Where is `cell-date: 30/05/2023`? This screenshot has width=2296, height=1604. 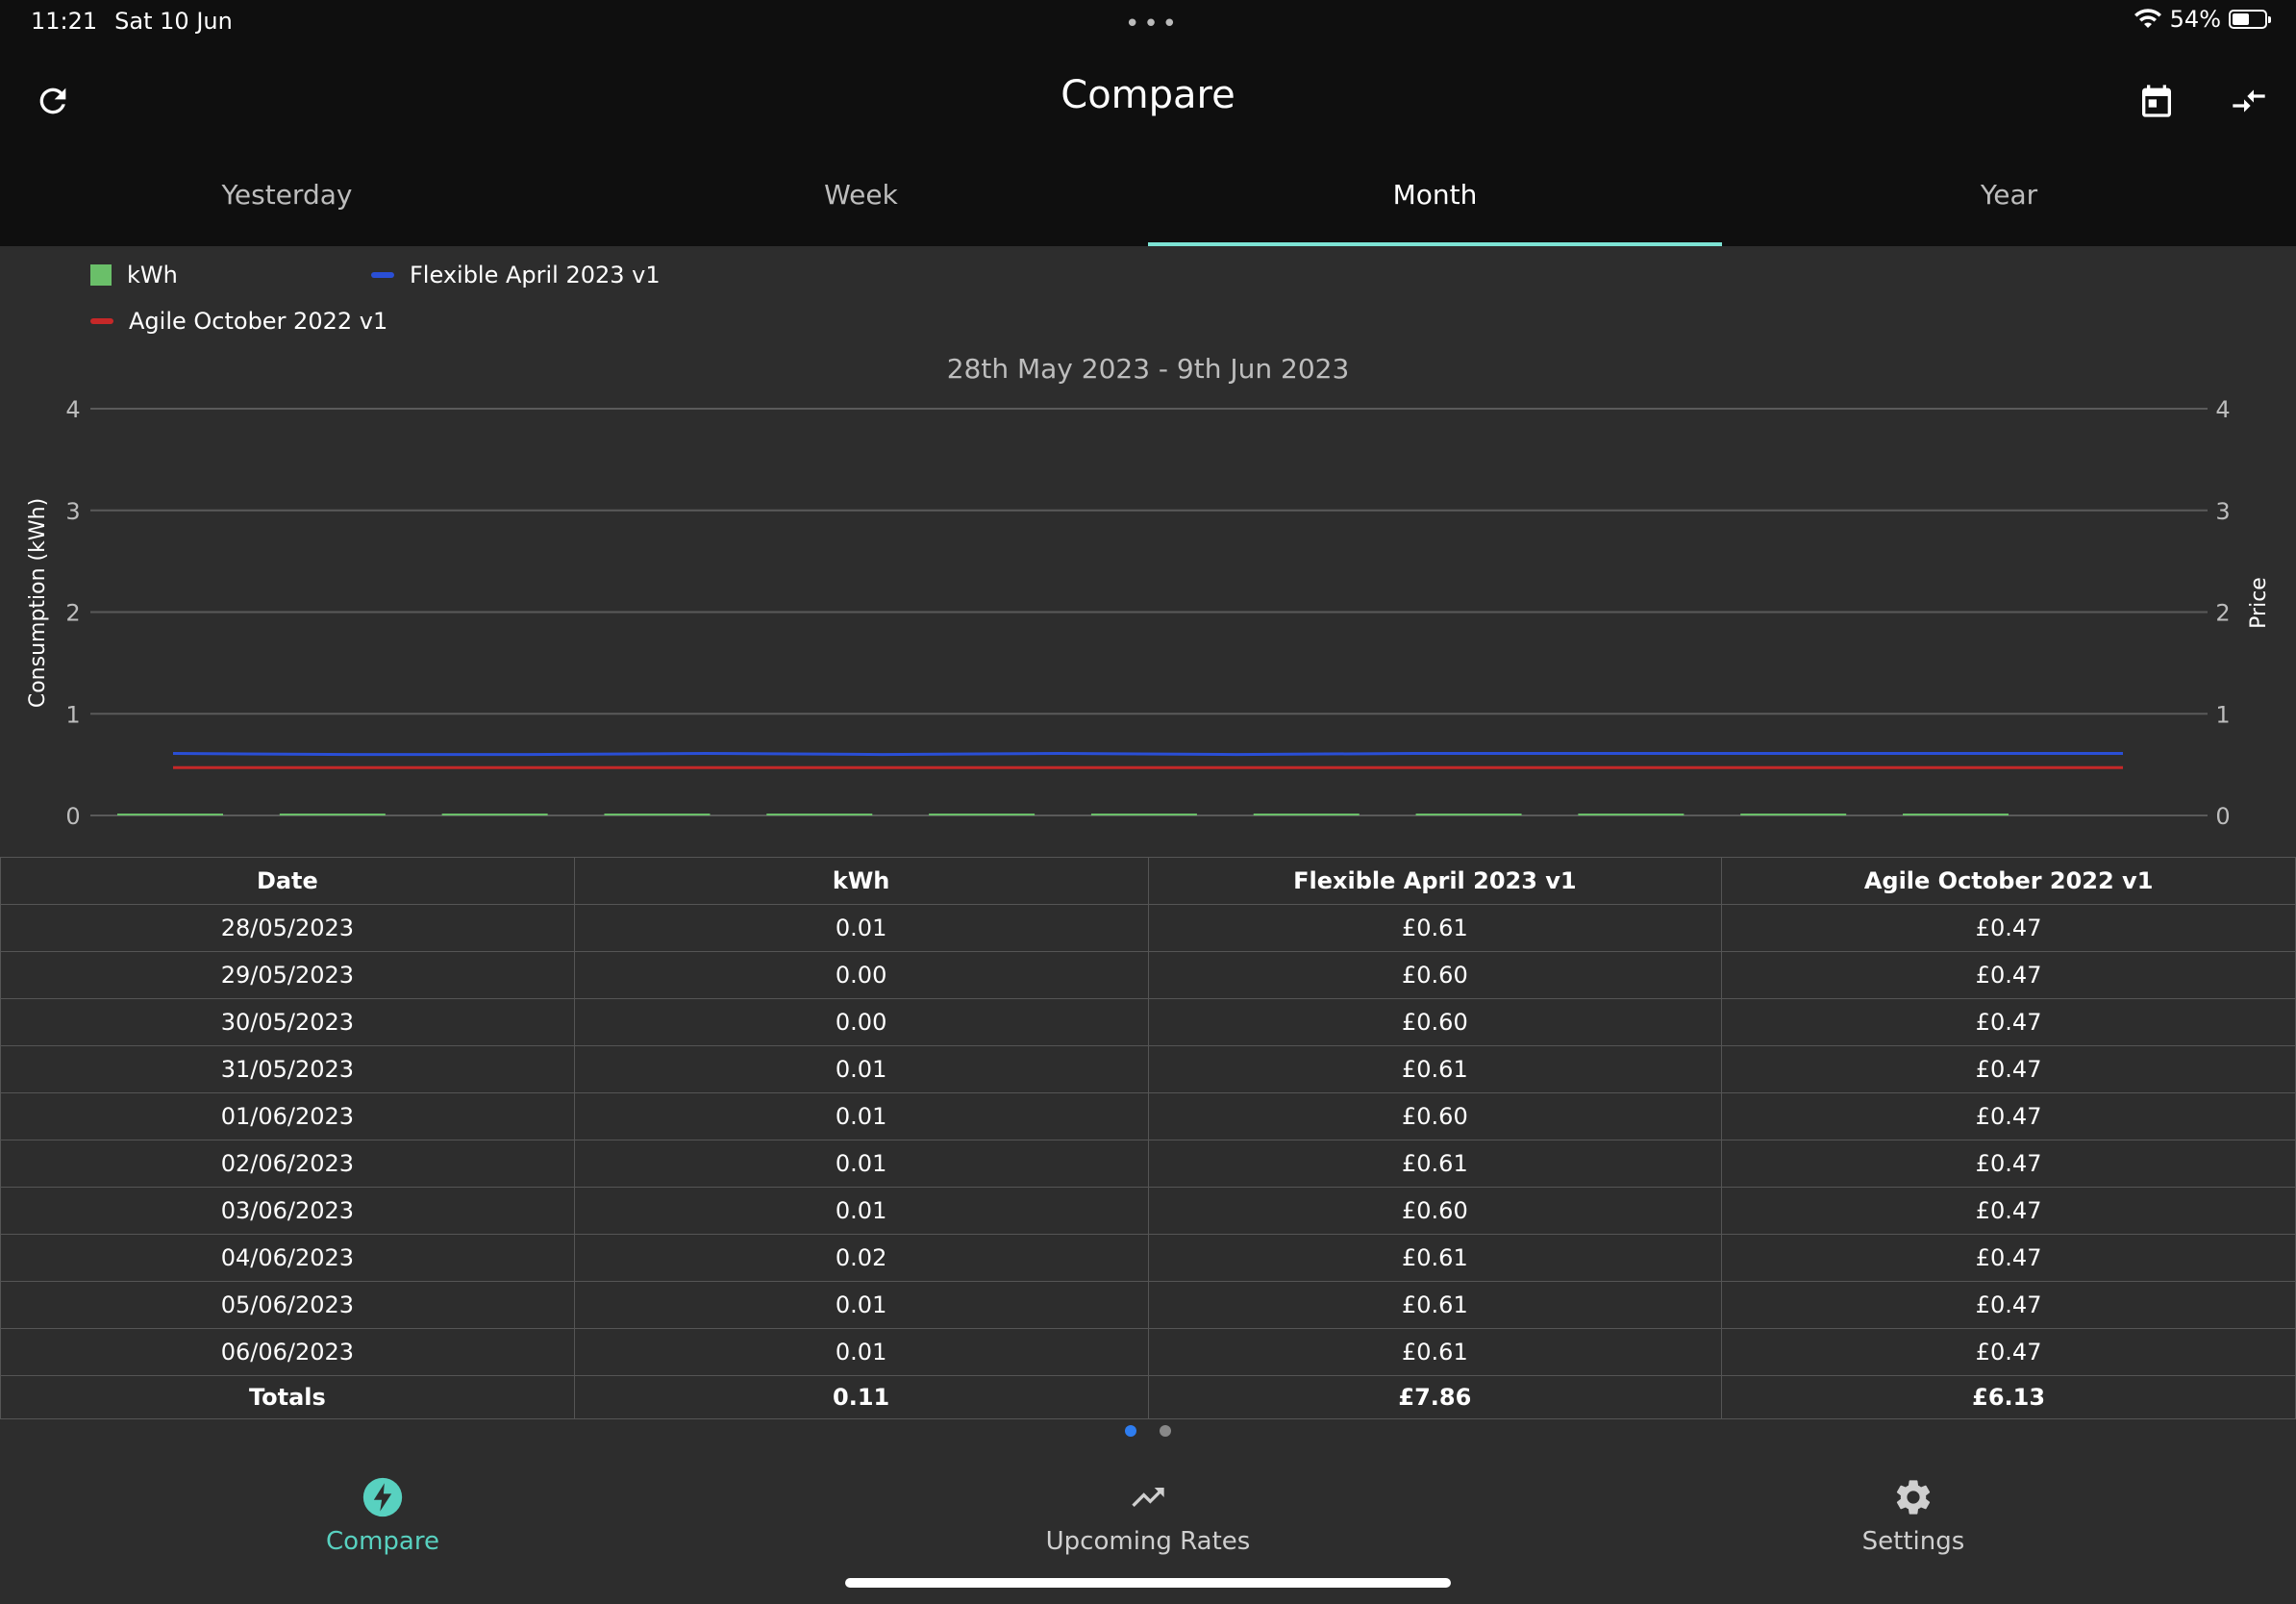
cell-date: 30/05/2023 is located at coordinates (287, 1022).